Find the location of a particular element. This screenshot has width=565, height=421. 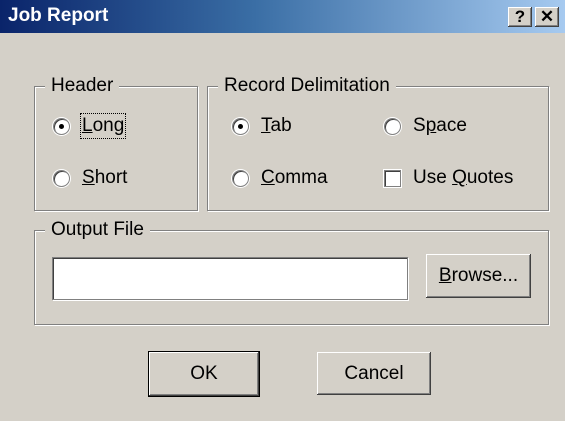

ok-button: OK is located at coordinates (204, 374).